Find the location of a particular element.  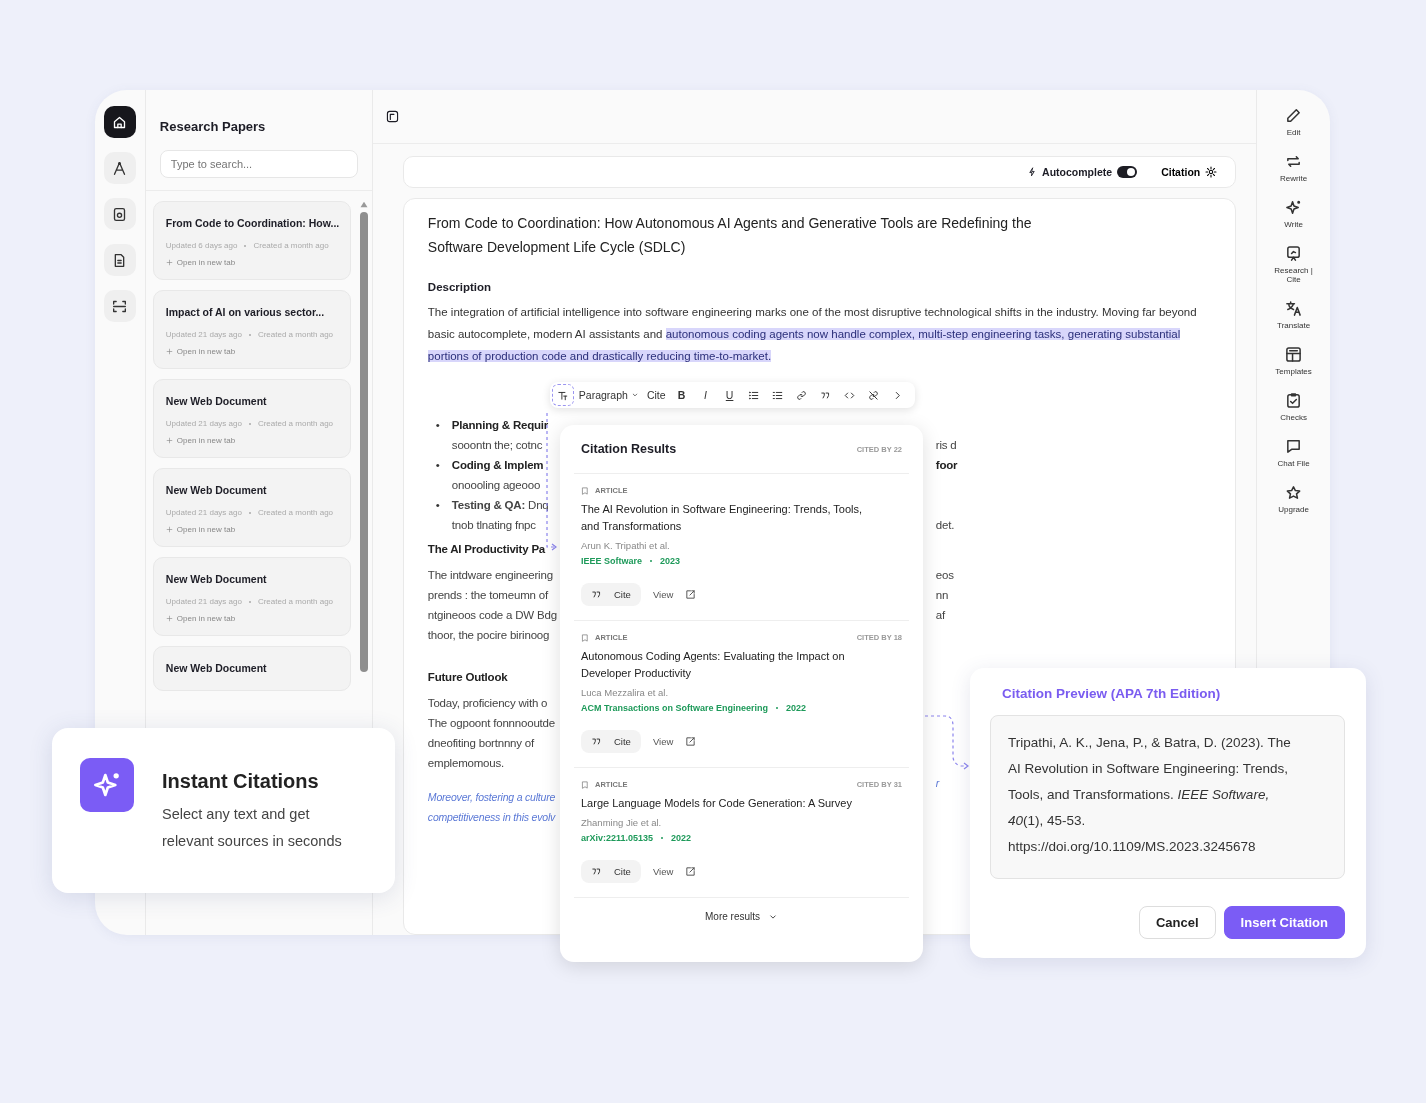

star-tool: Upgrade is located at coordinates (1293, 499).